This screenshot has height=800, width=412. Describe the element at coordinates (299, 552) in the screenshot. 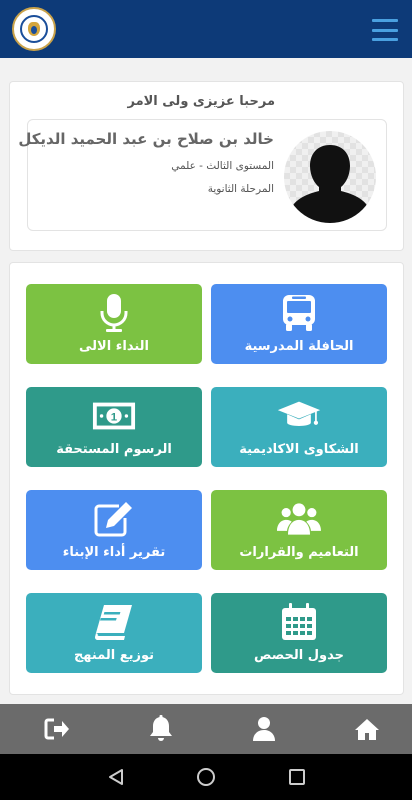

I see `circulars-label: التعاميم والقرارات` at that location.